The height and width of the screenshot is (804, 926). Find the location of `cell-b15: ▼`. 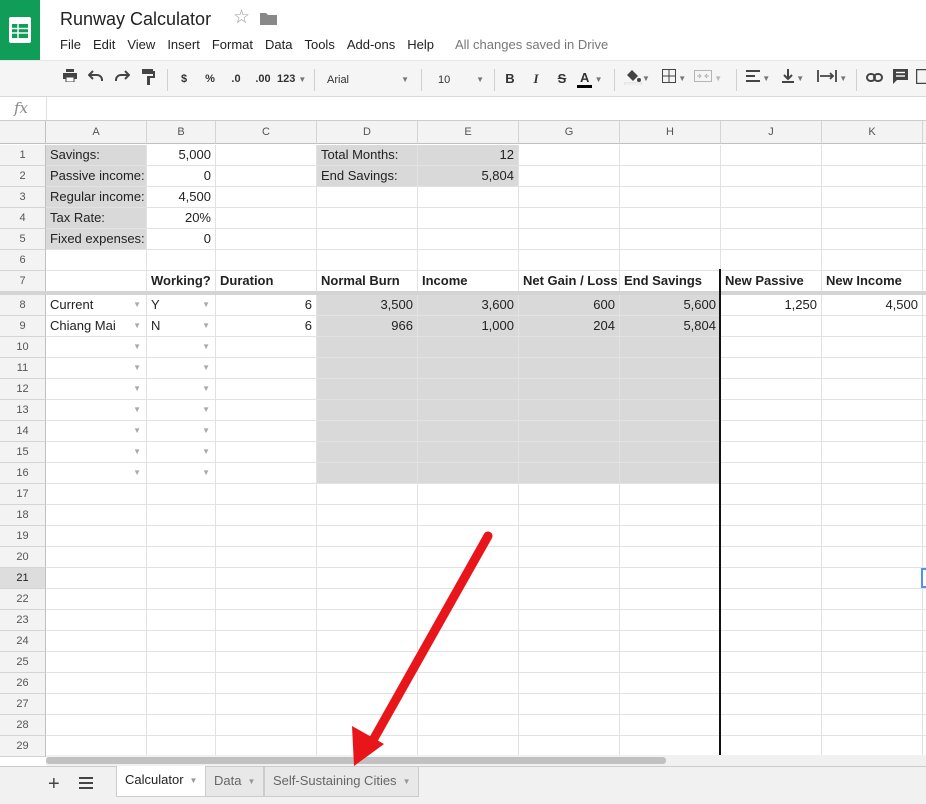

cell-b15: ▼ is located at coordinates (181, 452).